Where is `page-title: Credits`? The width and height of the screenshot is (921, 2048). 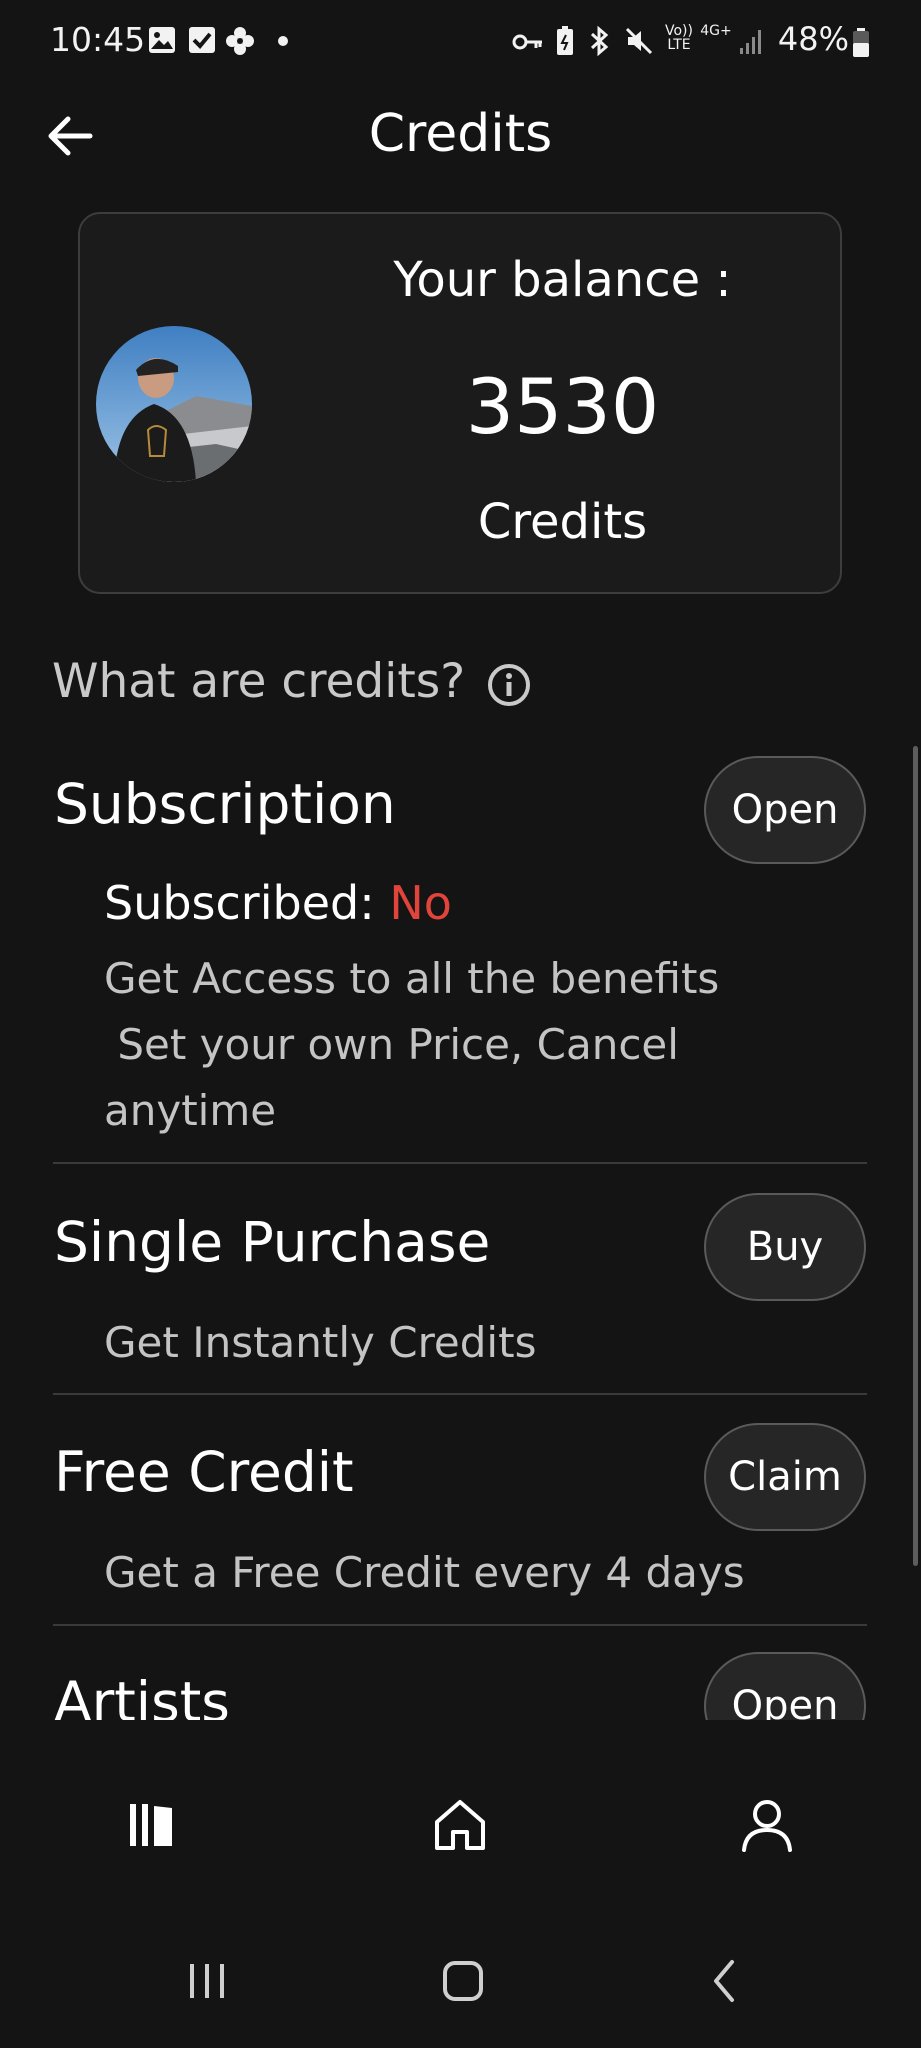 page-title: Credits is located at coordinates (460, 134).